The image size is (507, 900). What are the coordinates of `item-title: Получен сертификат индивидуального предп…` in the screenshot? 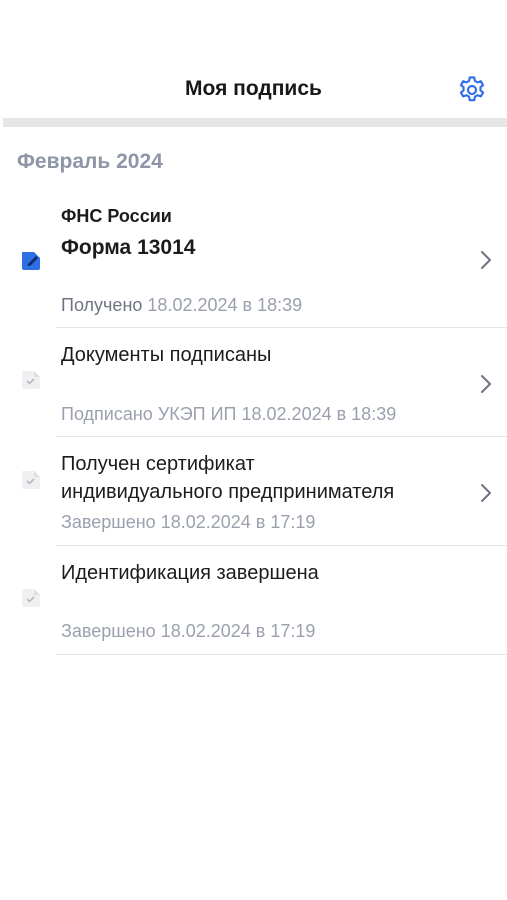 It's located at (256, 478).